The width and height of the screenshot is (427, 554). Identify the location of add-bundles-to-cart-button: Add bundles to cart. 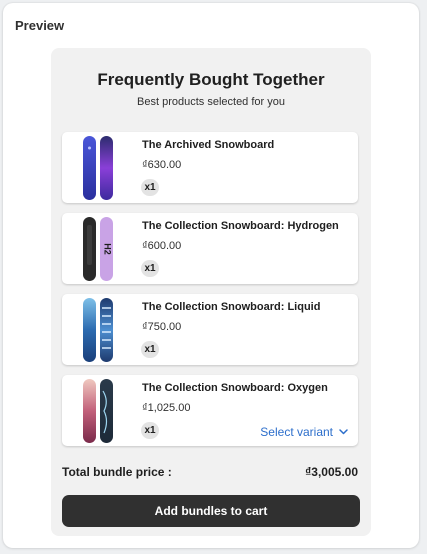
(211, 511).